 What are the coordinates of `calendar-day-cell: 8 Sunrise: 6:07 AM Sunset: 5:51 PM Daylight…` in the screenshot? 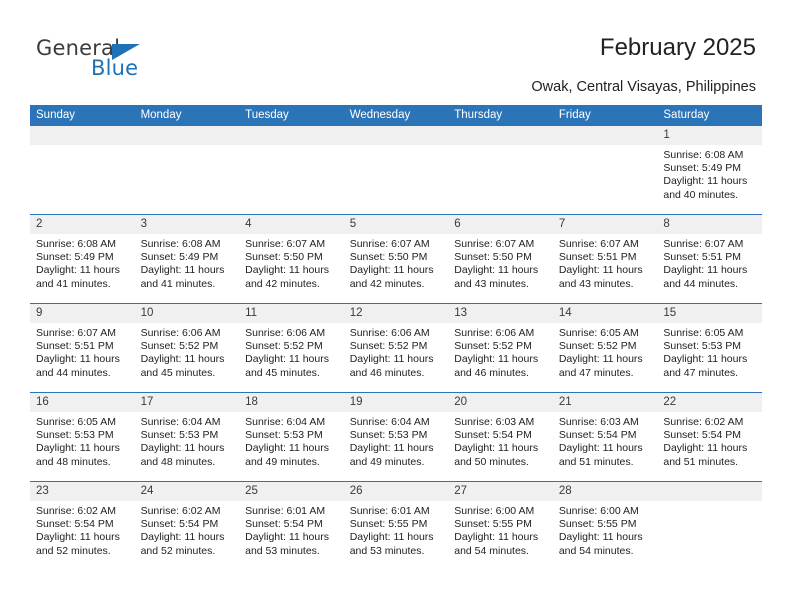 It's located at (709, 259).